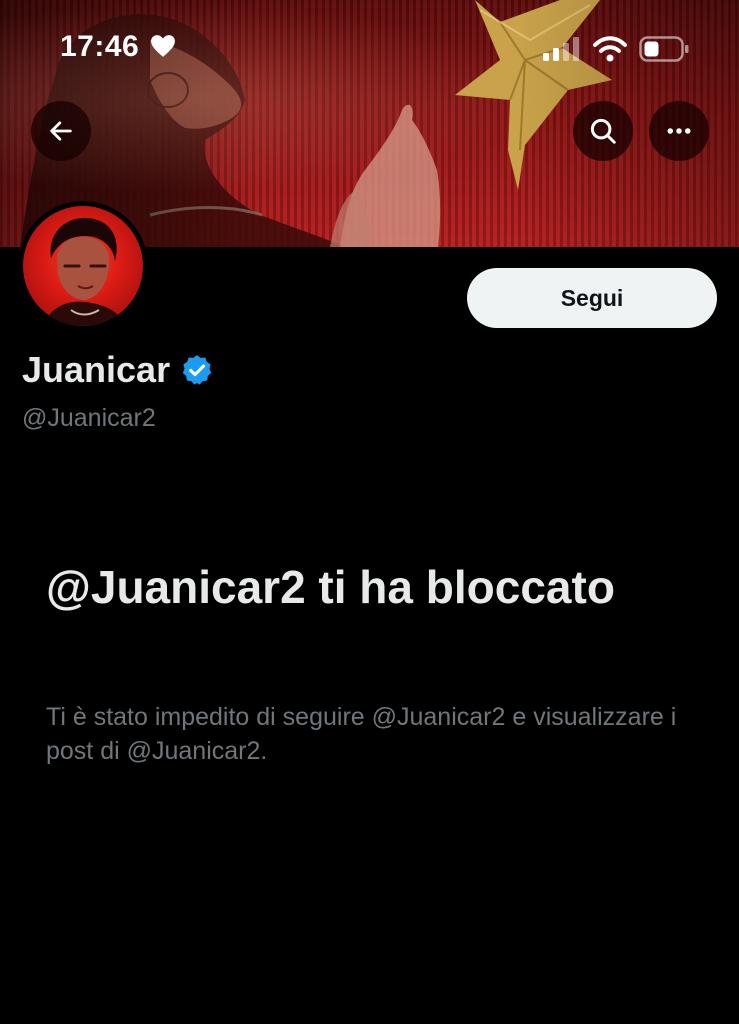 The height and width of the screenshot is (1024, 739). I want to click on verified-badge-icon, so click(197, 370).